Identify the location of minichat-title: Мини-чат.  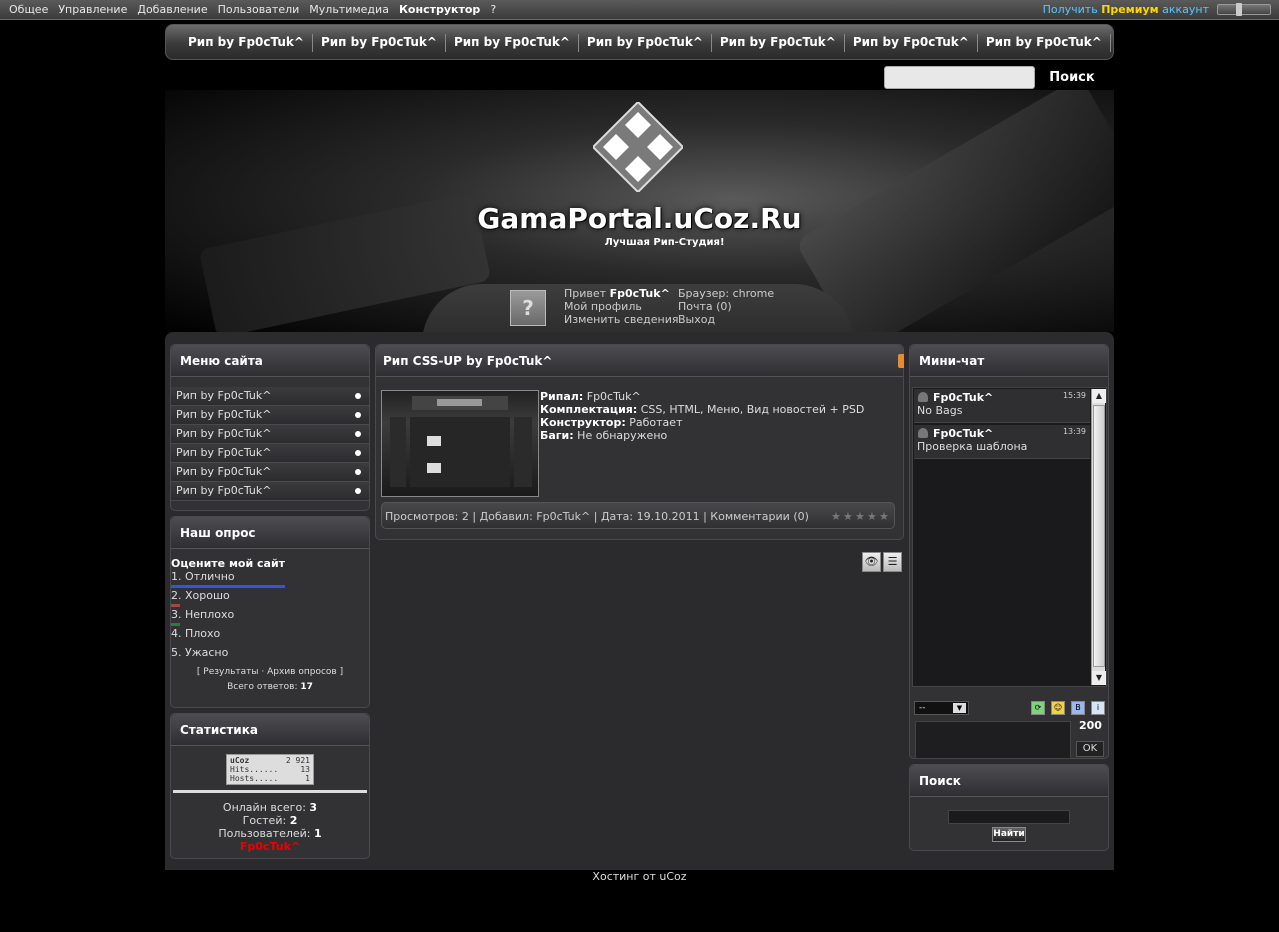
(1009, 361).